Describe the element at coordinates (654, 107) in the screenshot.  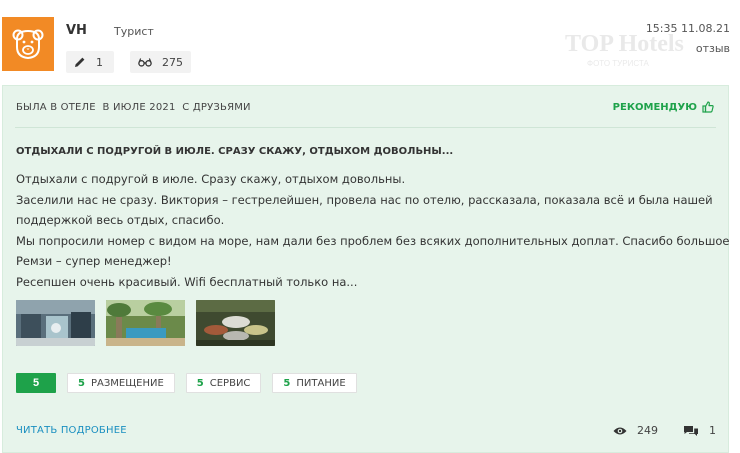
I see `recommend-label: РЕКОМЕНДУЮ` at that location.